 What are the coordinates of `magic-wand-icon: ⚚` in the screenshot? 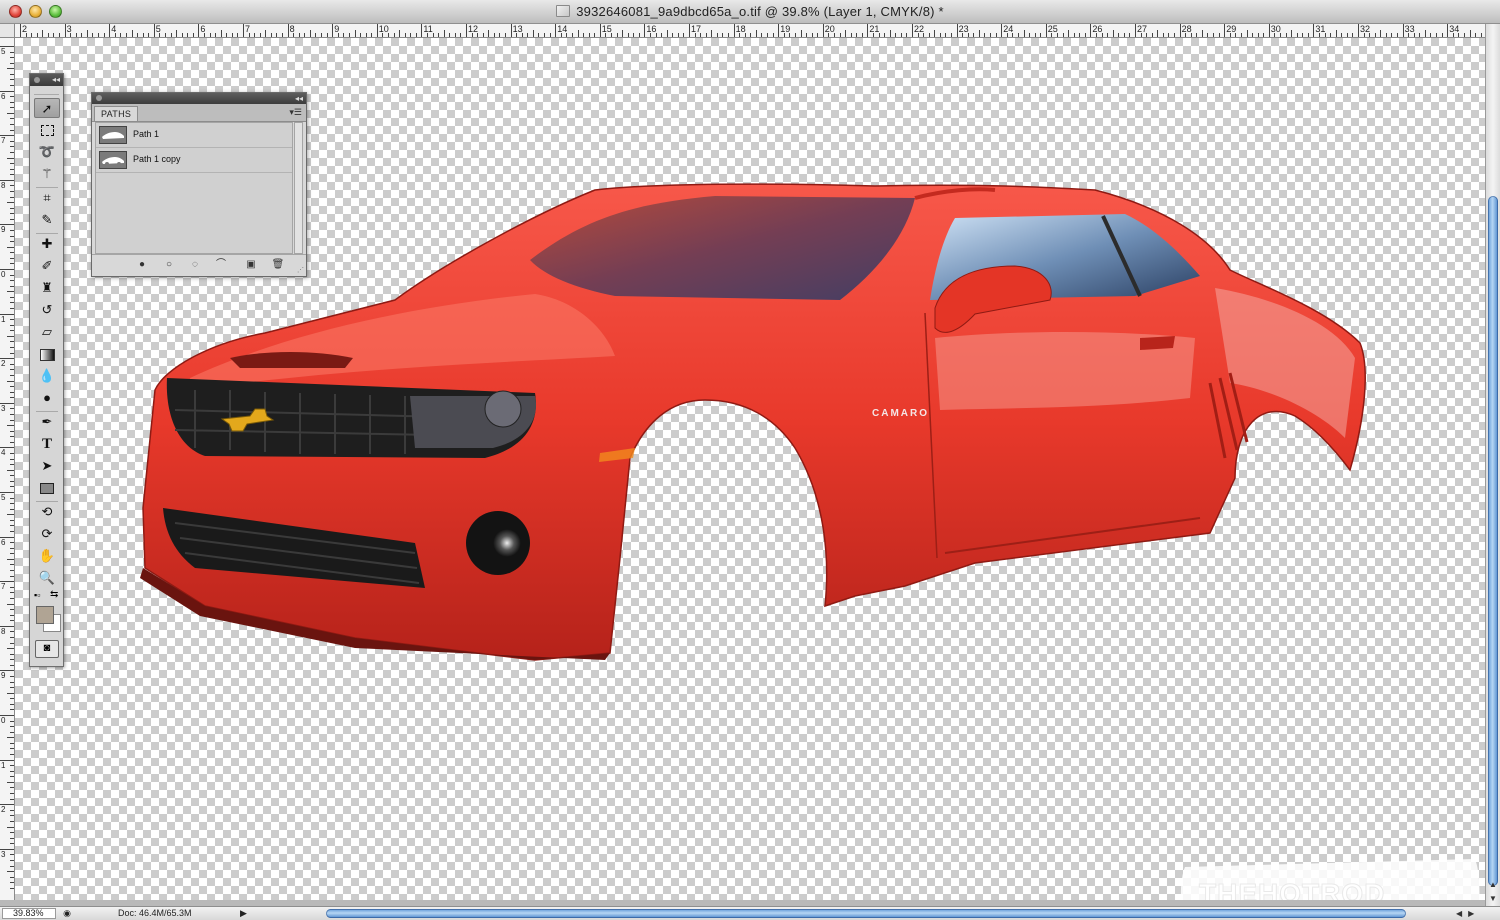 It's located at (47, 174).